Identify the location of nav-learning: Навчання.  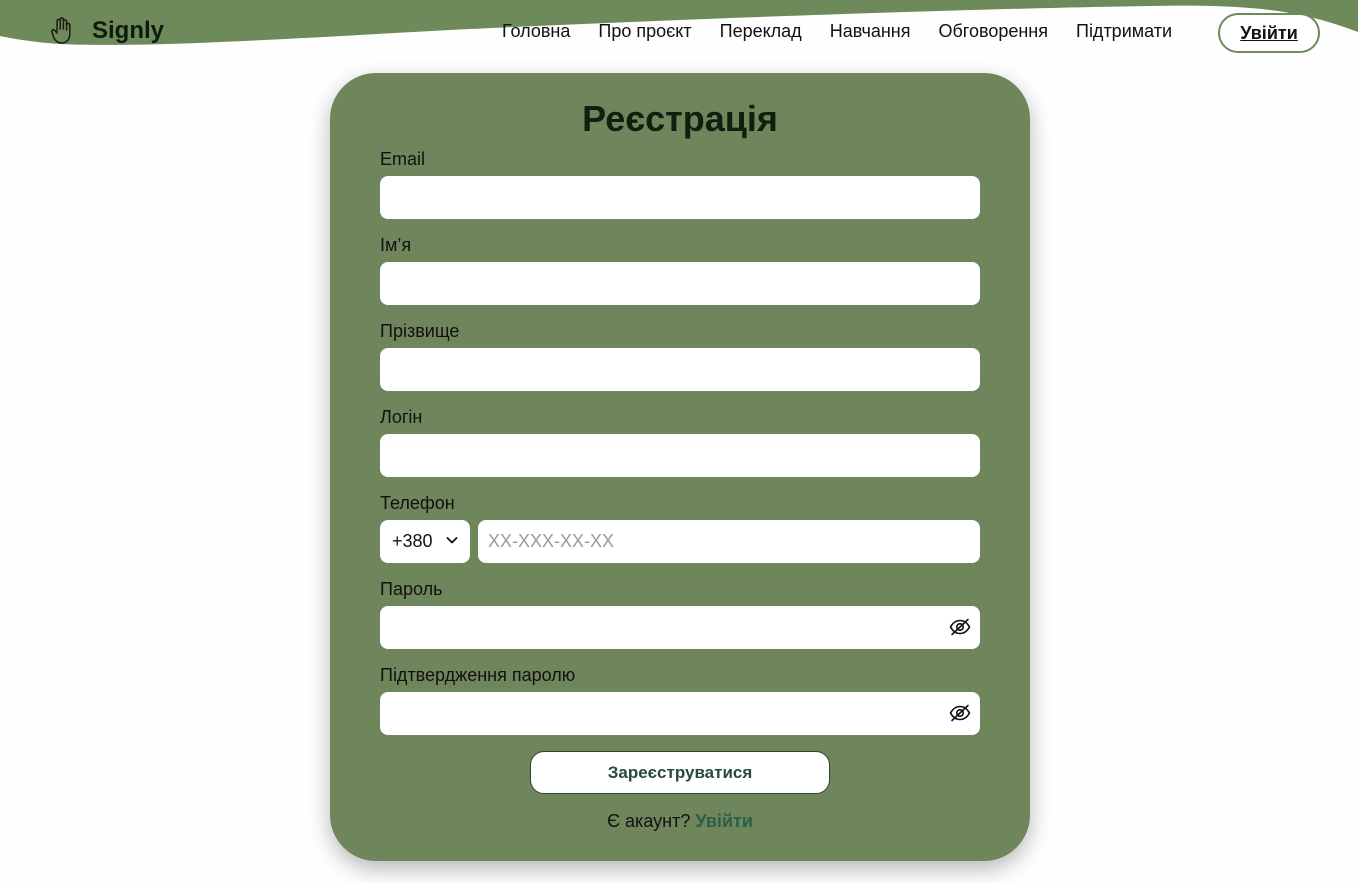
(870, 31).